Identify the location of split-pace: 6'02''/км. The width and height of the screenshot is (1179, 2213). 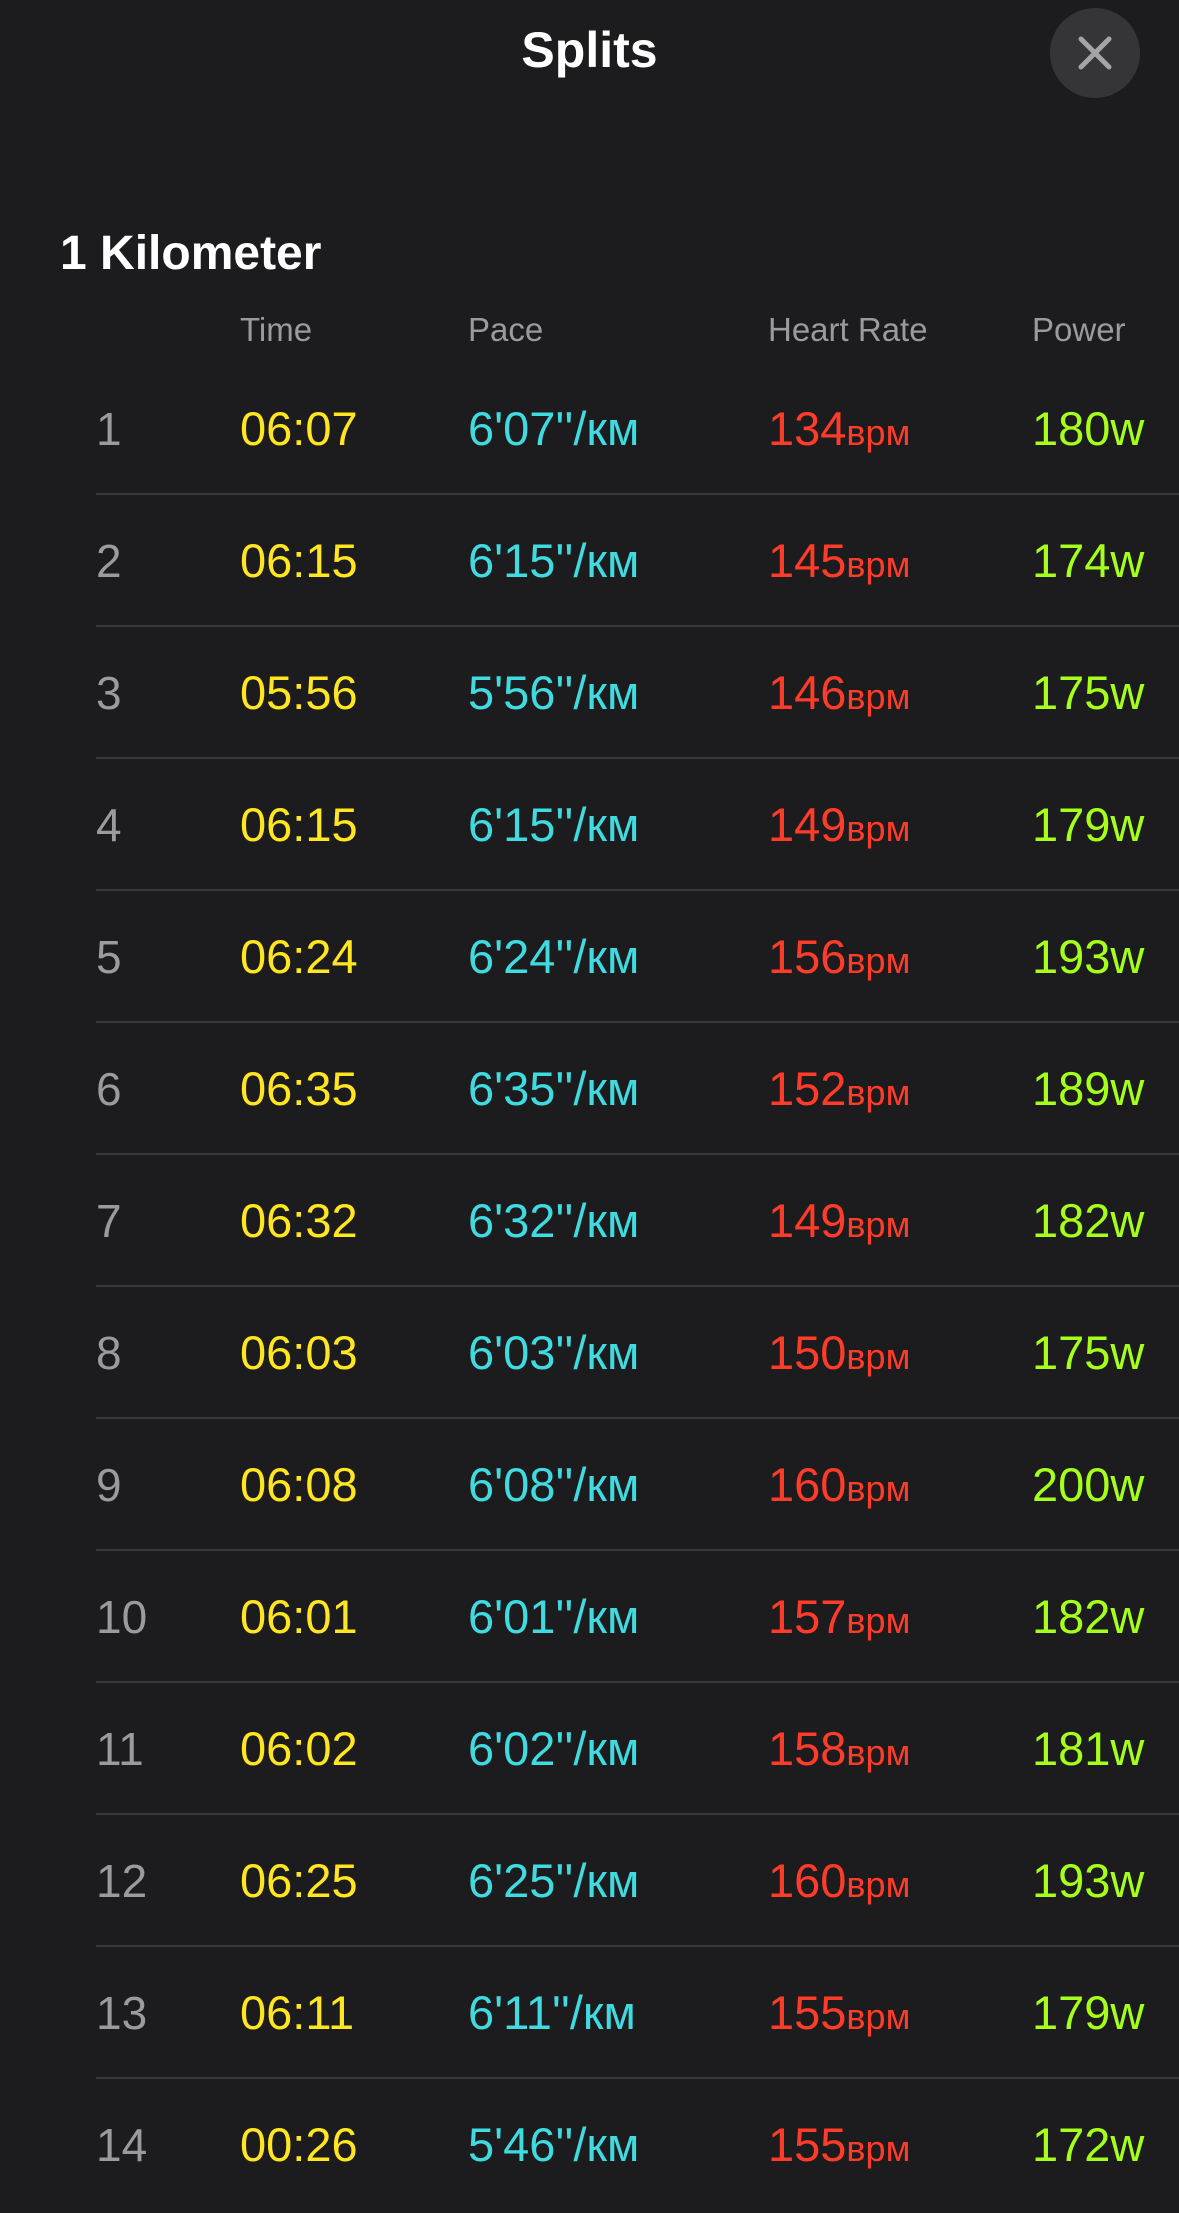
(553, 1749).